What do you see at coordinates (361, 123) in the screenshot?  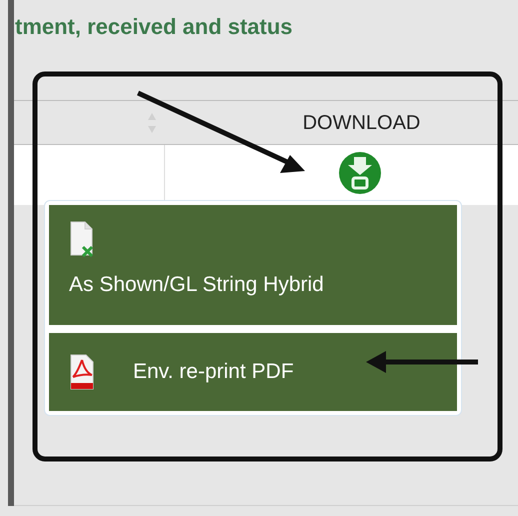 I see `column-header: DOWNLOAD` at bounding box center [361, 123].